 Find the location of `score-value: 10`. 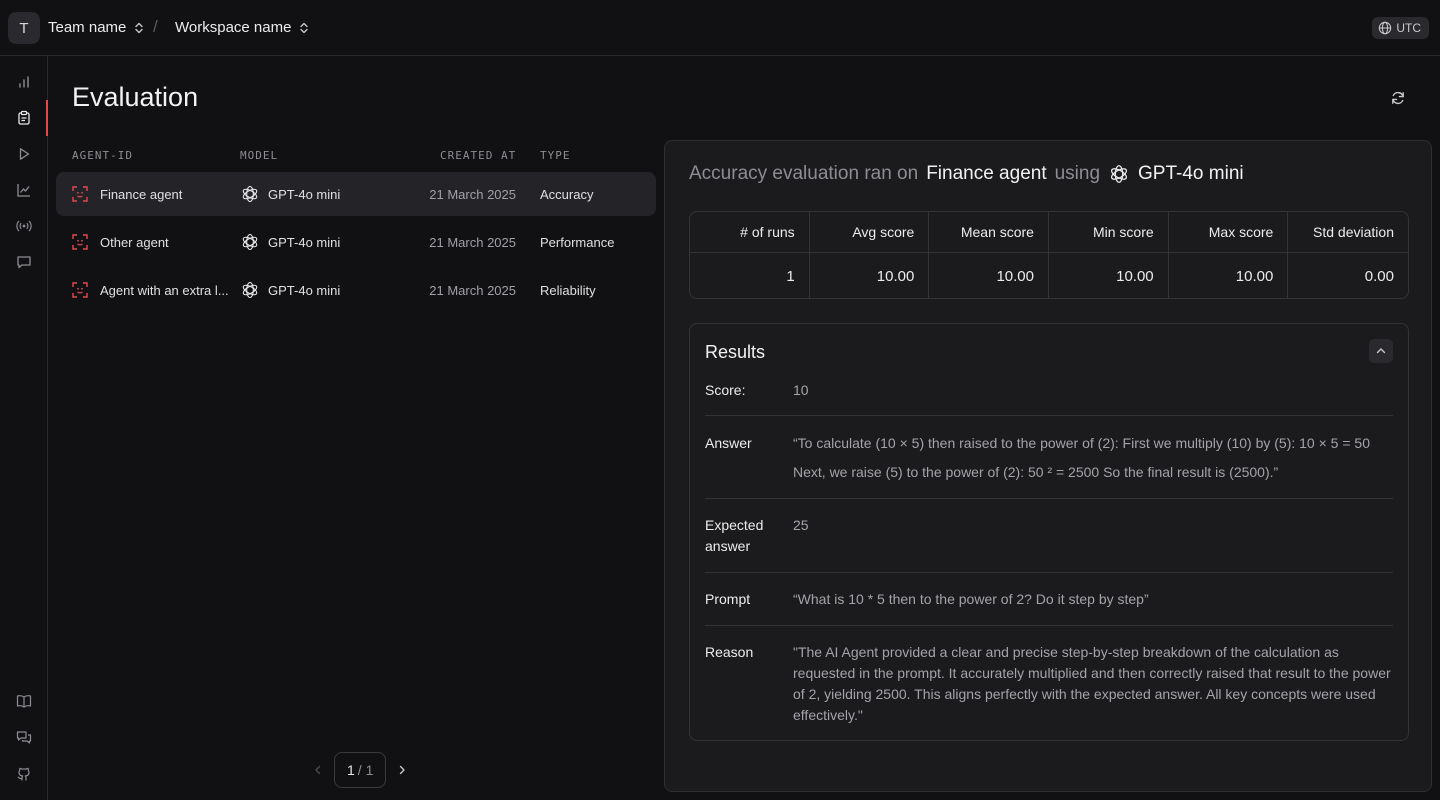

score-value: 10 is located at coordinates (801, 390).